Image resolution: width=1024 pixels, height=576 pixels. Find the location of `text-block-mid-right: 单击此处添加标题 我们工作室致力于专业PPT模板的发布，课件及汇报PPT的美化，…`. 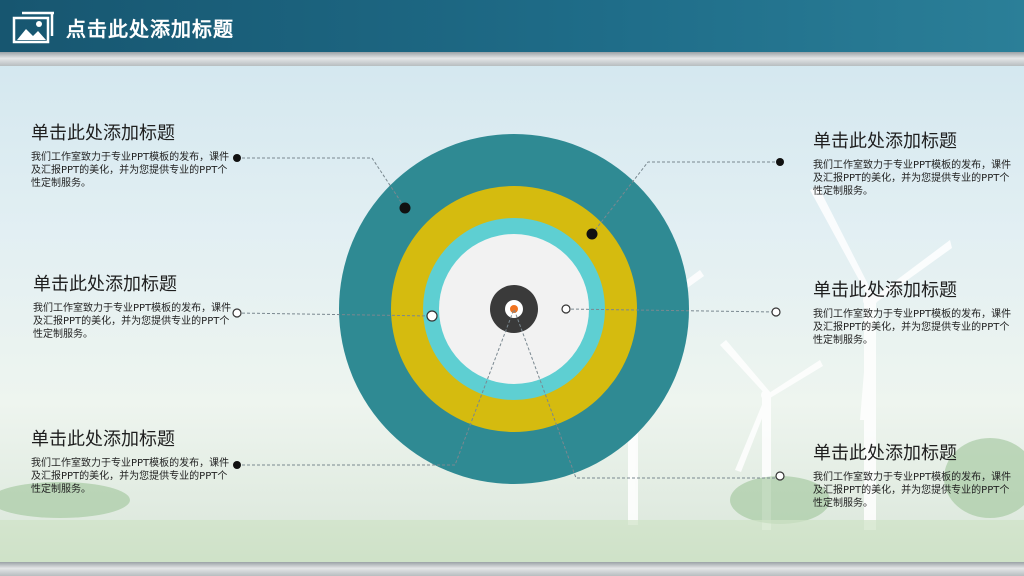

text-block-mid-right: 单击此处添加标题 我们工作室致力于专业PPT模板的发布，课件及汇报PPT的美化，… is located at coordinates (913, 311).